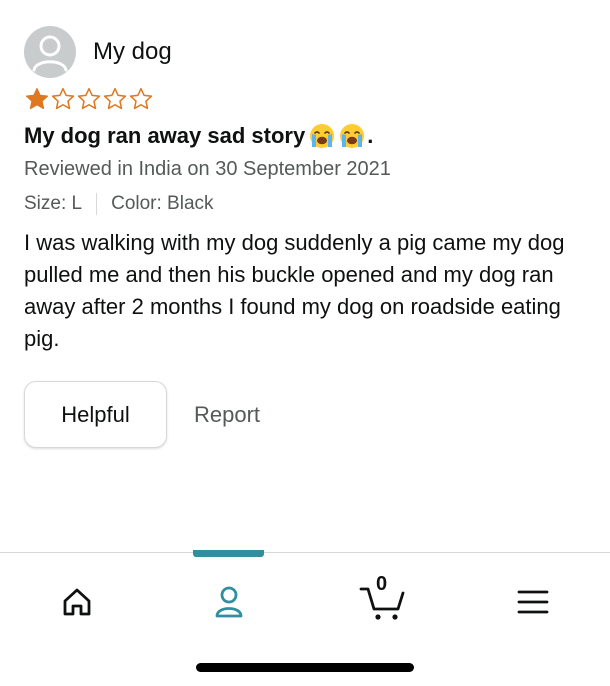 The height and width of the screenshot is (686, 610). What do you see at coordinates (97, 204) in the screenshot?
I see `variant-divider` at bounding box center [97, 204].